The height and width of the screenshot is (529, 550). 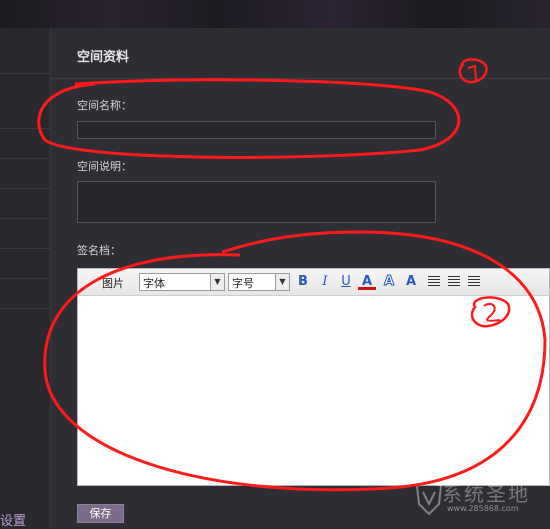 What do you see at coordinates (103, 57) in the screenshot?
I see `page-title: 空间资料` at bounding box center [103, 57].